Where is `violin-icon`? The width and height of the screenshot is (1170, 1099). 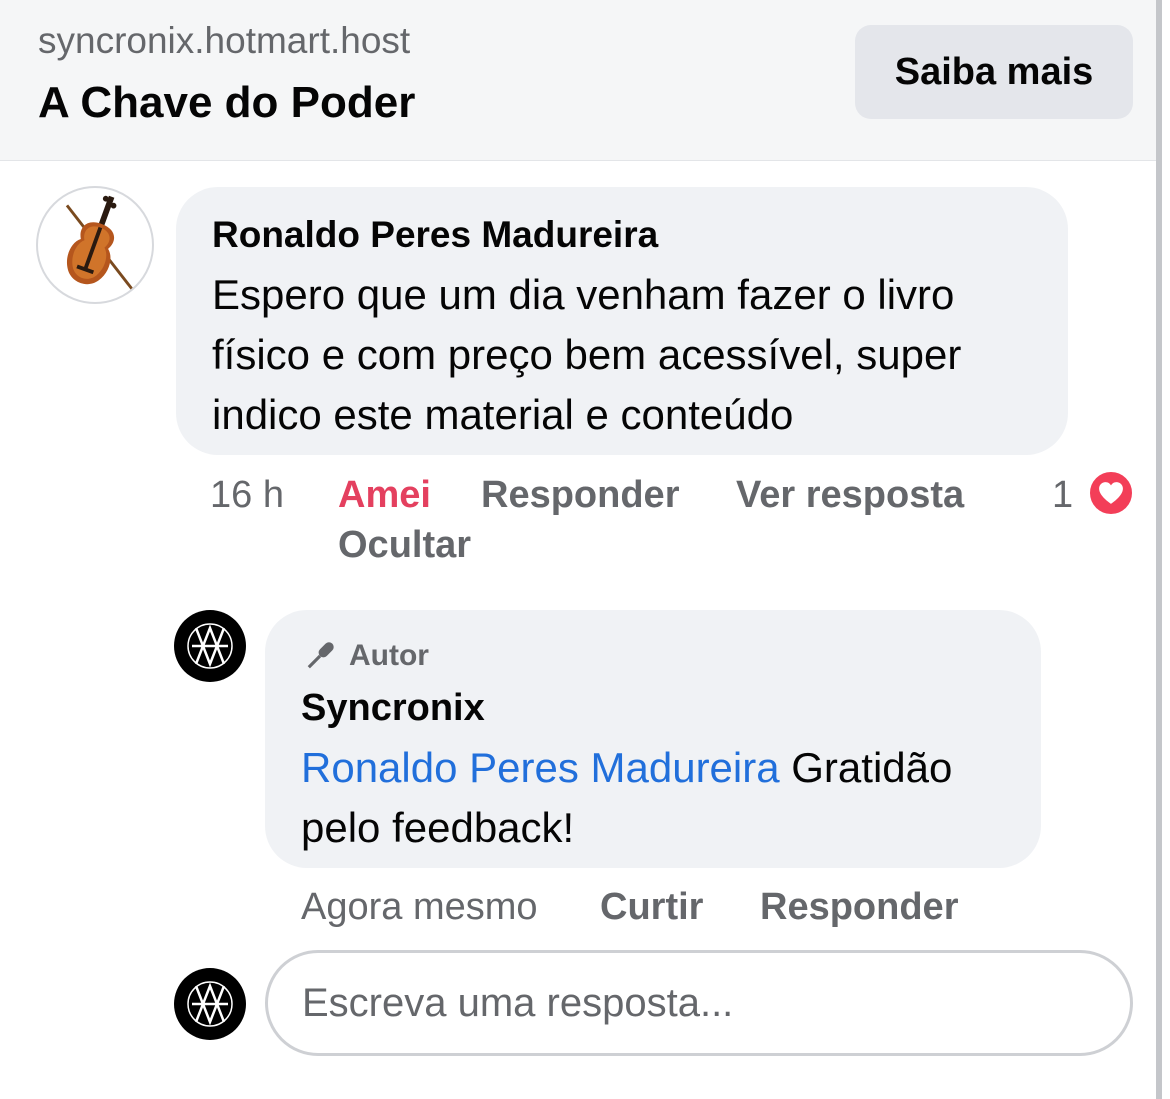
violin-icon is located at coordinates (100, 244).